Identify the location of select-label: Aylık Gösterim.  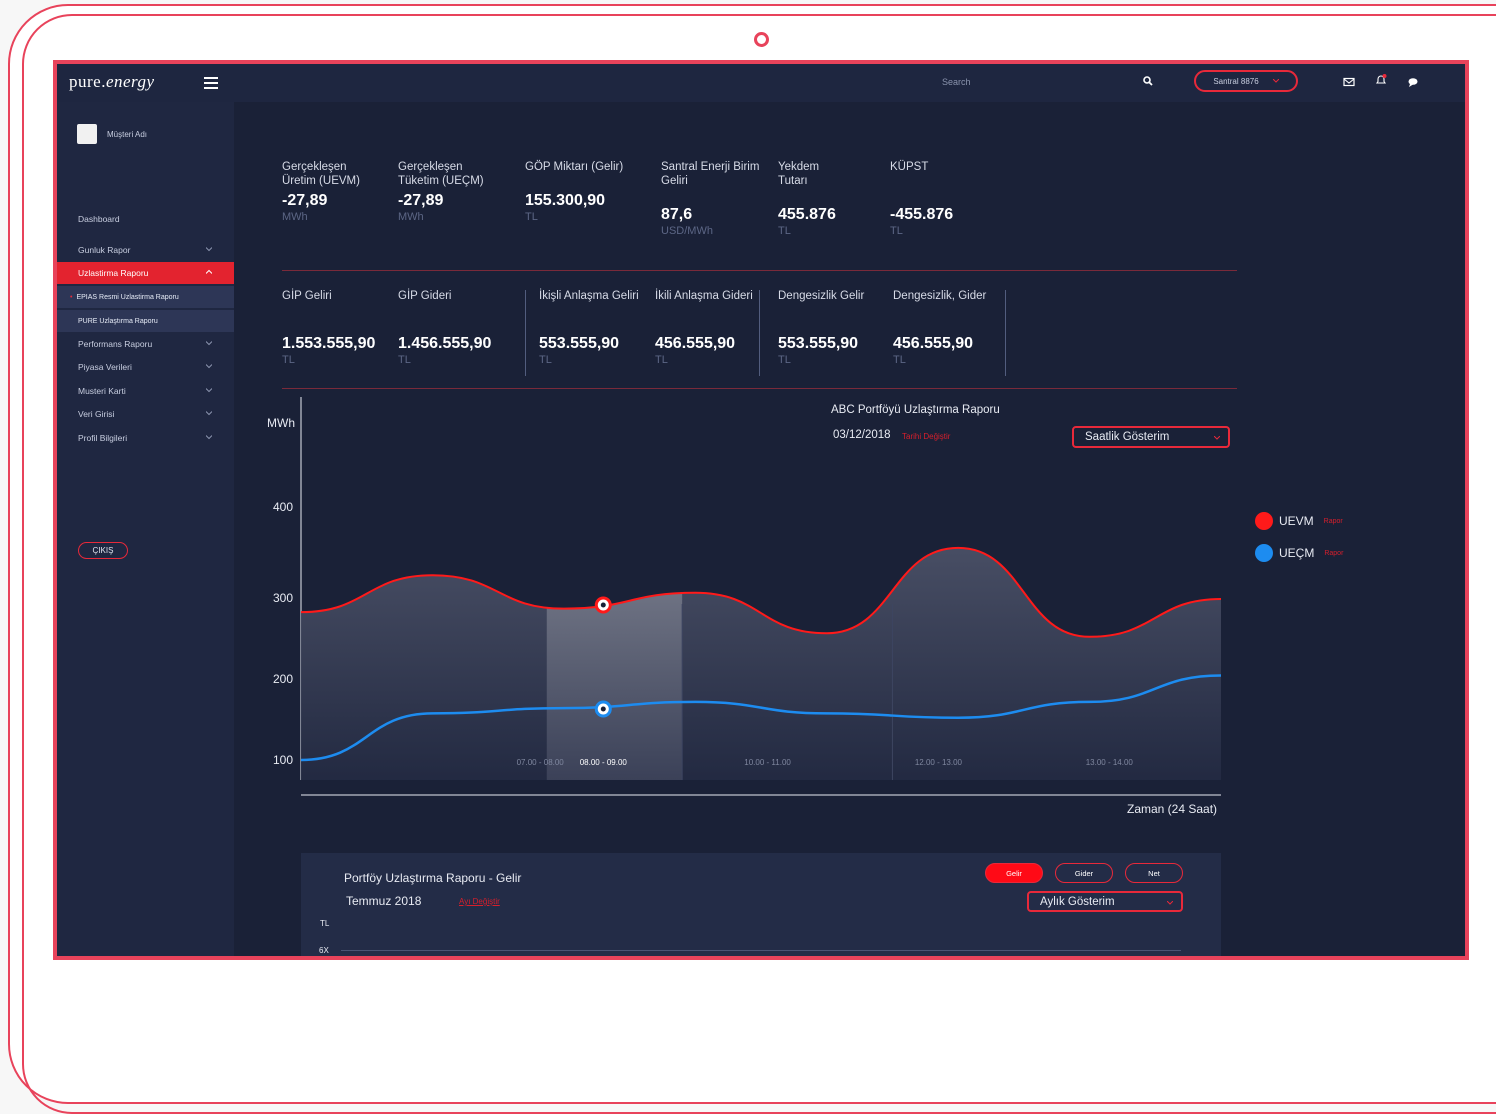
(1077, 901).